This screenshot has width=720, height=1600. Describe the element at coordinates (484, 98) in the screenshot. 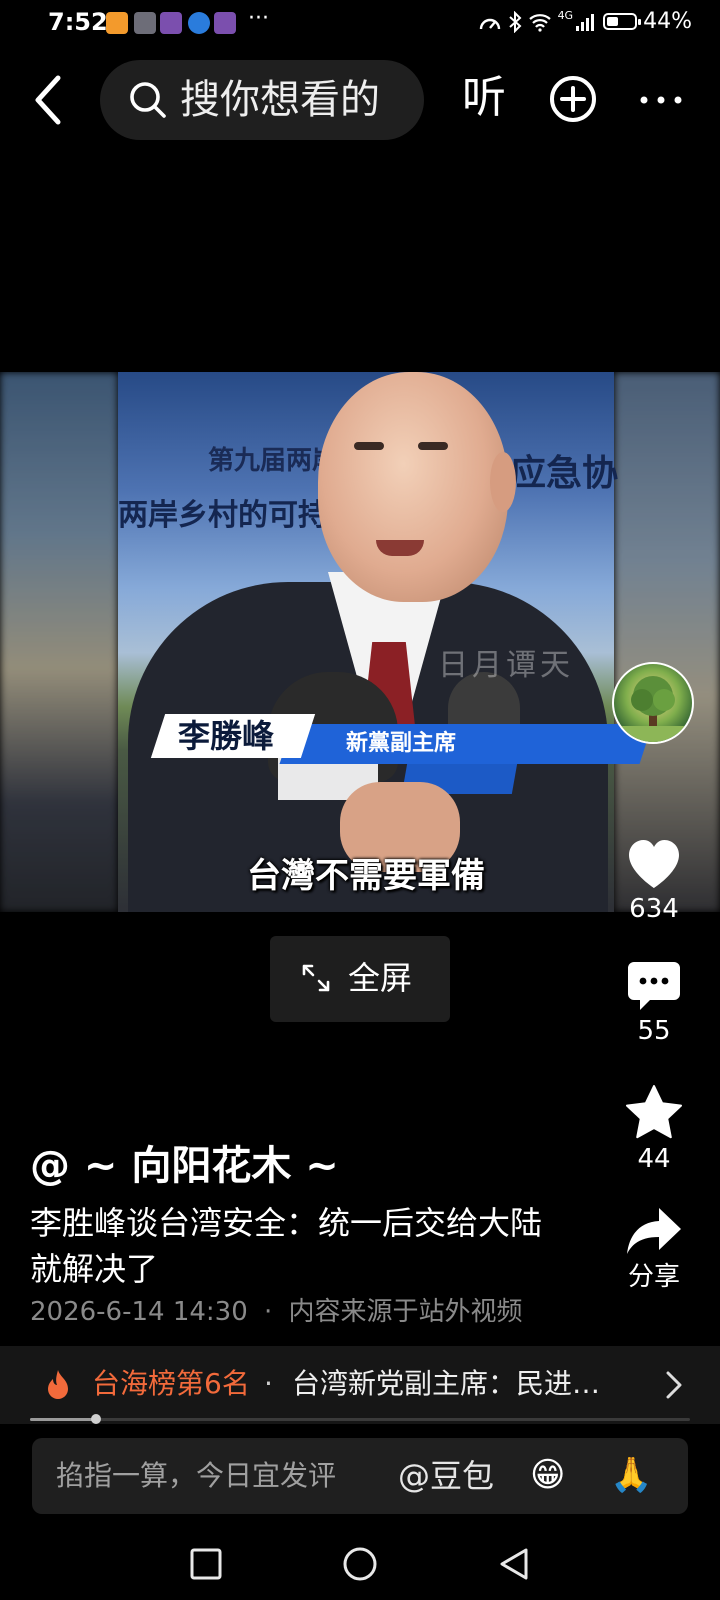

I see `listen-button: 听` at that location.